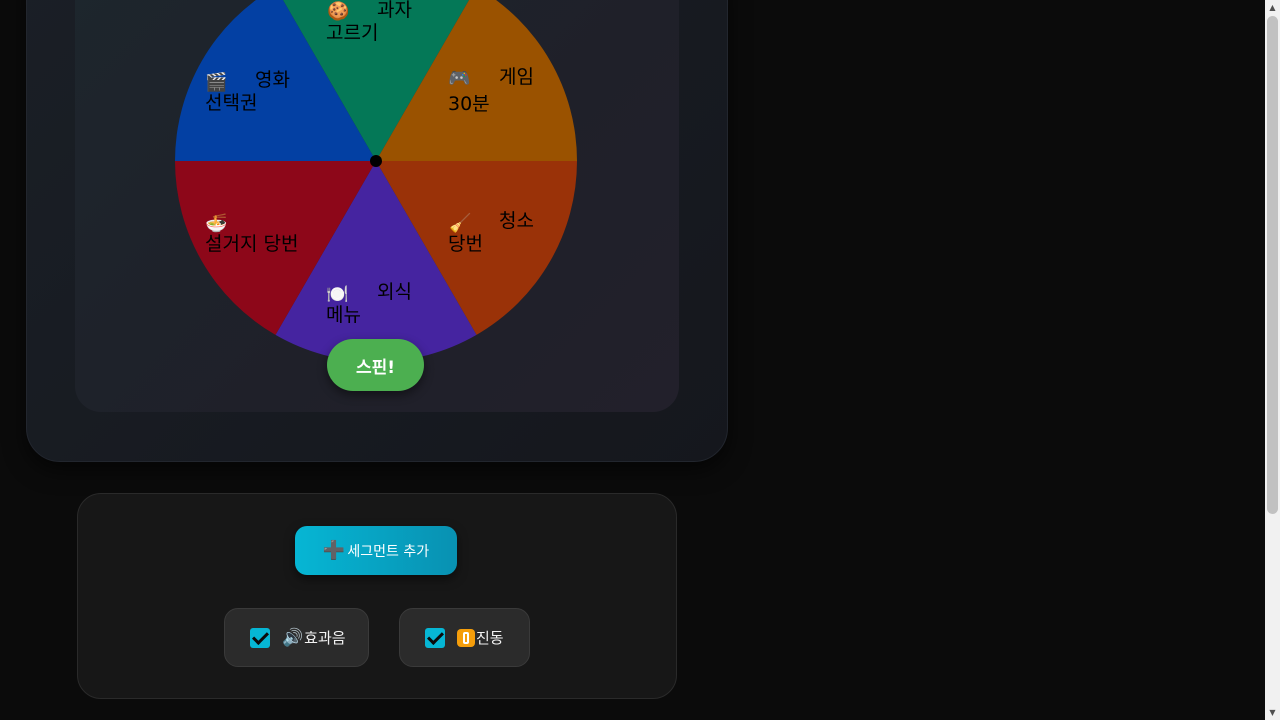 The height and width of the screenshot is (720, 1280). I want to click on add-segment-label: 세그먼트 추가, so click(388, 551).